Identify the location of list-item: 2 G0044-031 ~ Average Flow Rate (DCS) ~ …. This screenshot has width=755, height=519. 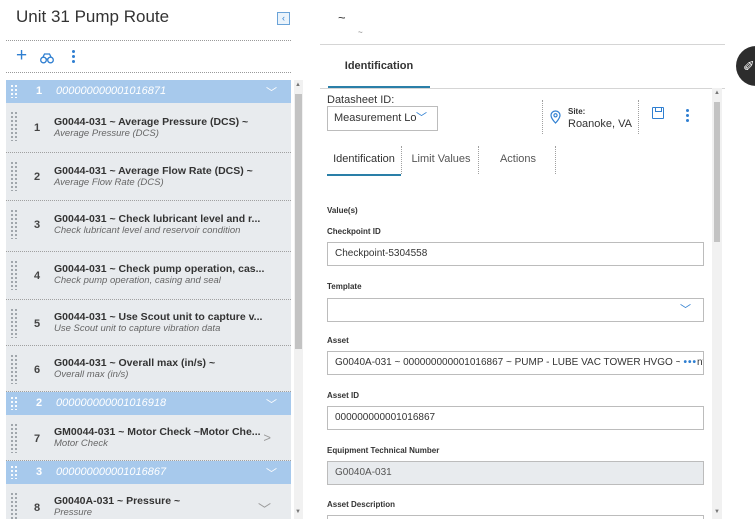
(148, 177).